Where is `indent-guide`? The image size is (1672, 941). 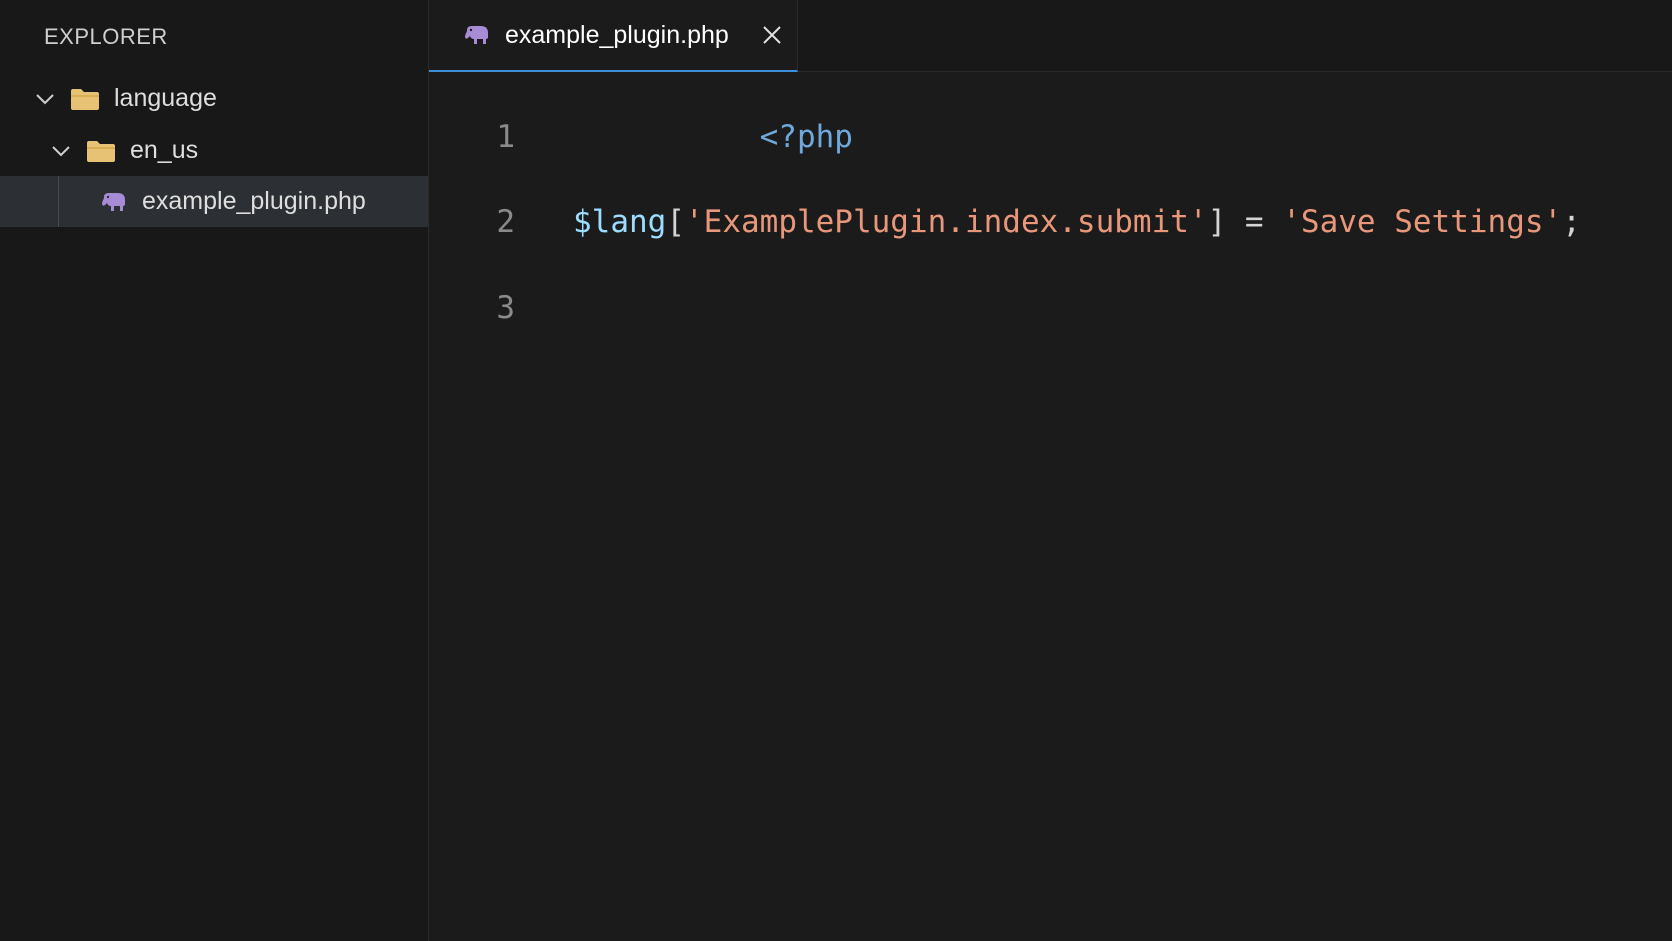
indent-guide is located at coordinates (58, 201).